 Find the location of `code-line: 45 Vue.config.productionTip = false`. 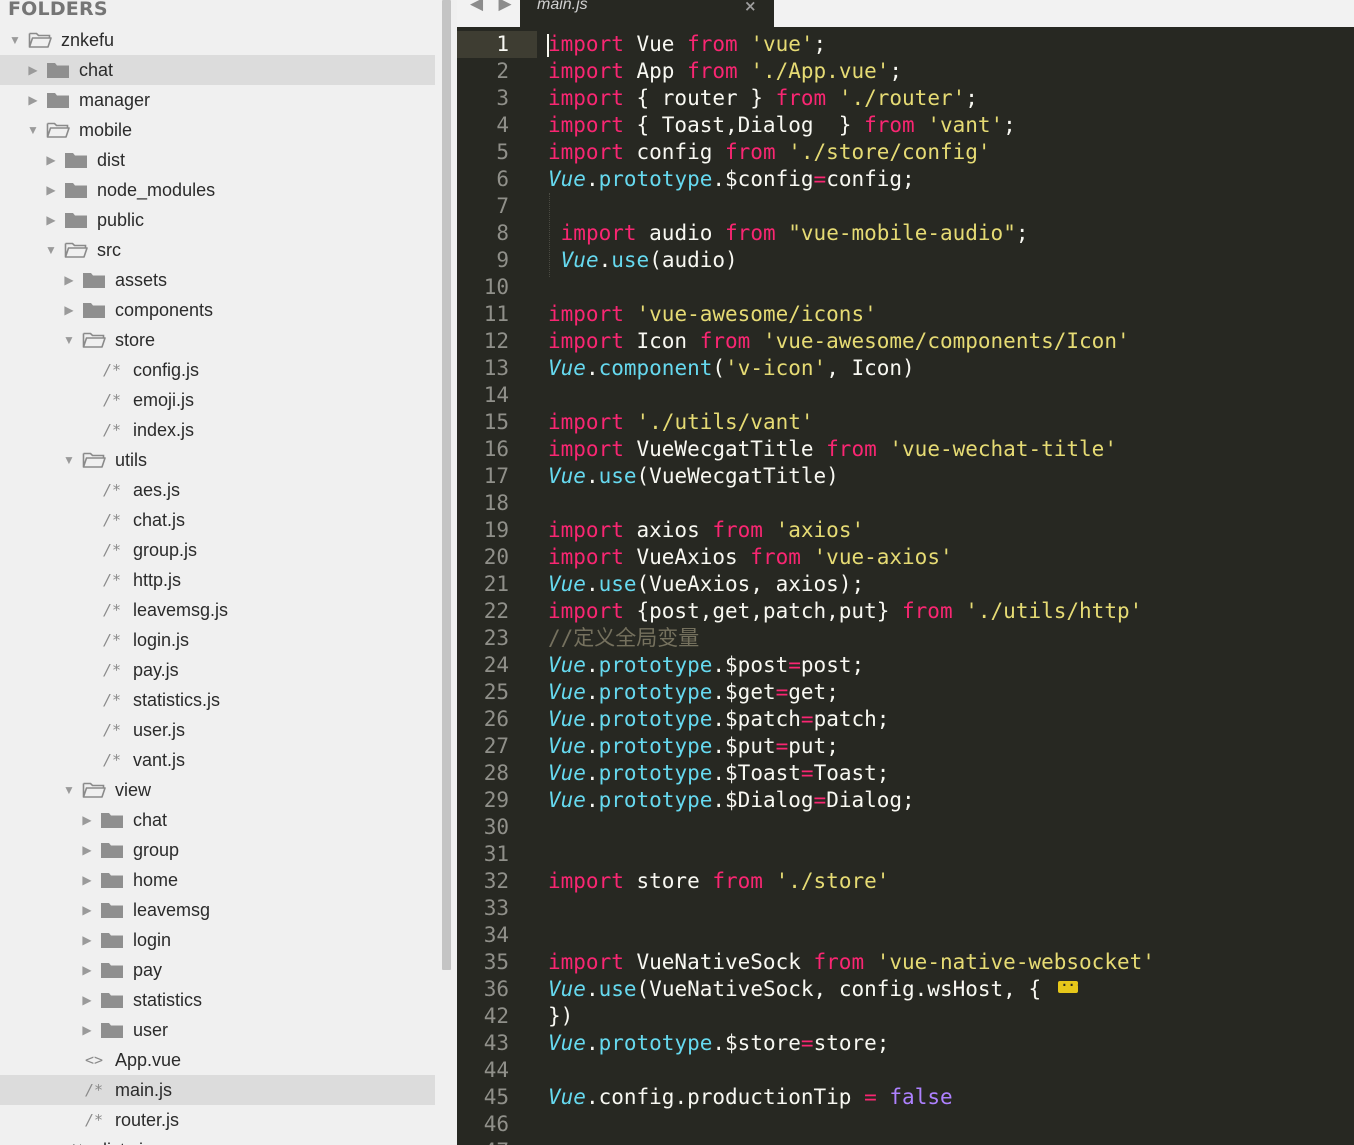

code-line: 45 Vue.config.productionTip = false is located at coordinates (905, 1097).